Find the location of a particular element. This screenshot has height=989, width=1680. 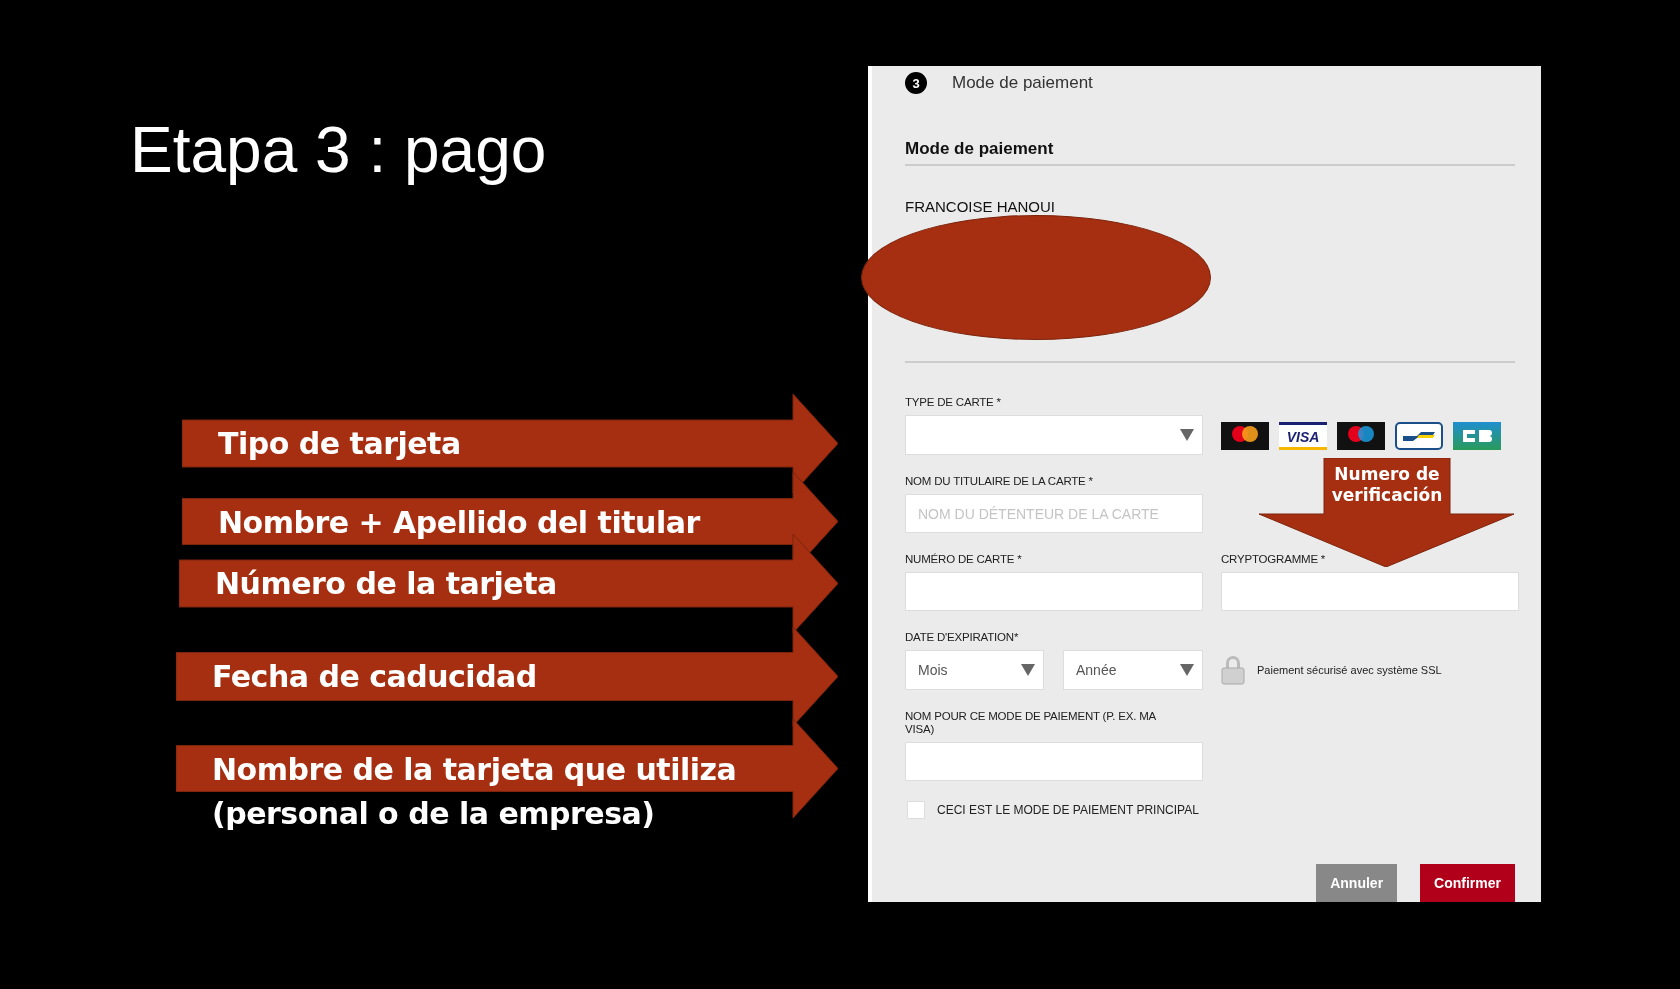

step-title: Mode de paiement is located at coordinates (1022, 83).